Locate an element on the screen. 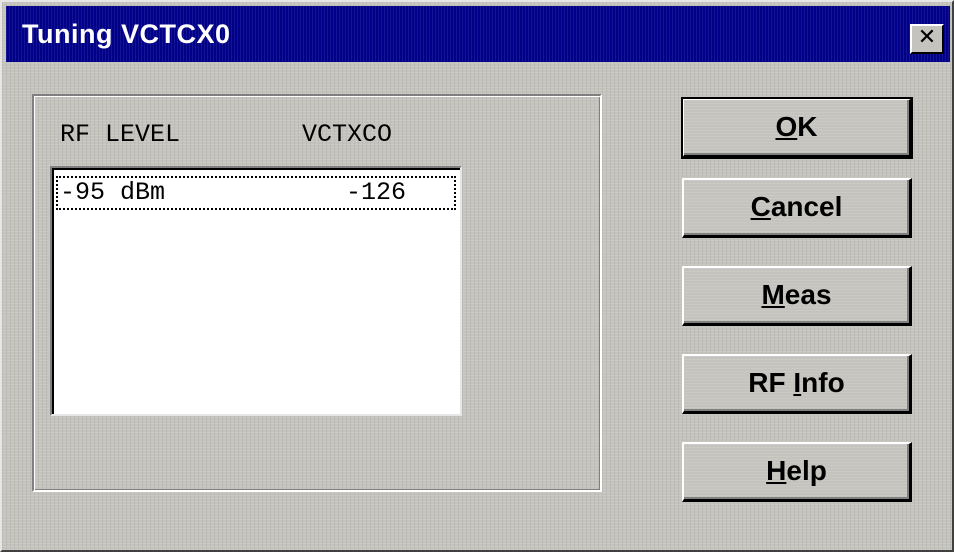  meas-label: eas is located at coordinates (808, 294).